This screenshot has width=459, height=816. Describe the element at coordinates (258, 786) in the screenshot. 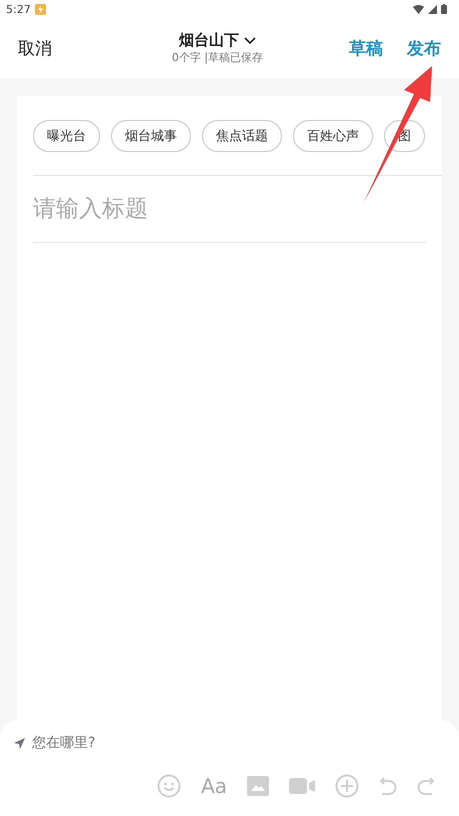

I see `image-icon` at that location.